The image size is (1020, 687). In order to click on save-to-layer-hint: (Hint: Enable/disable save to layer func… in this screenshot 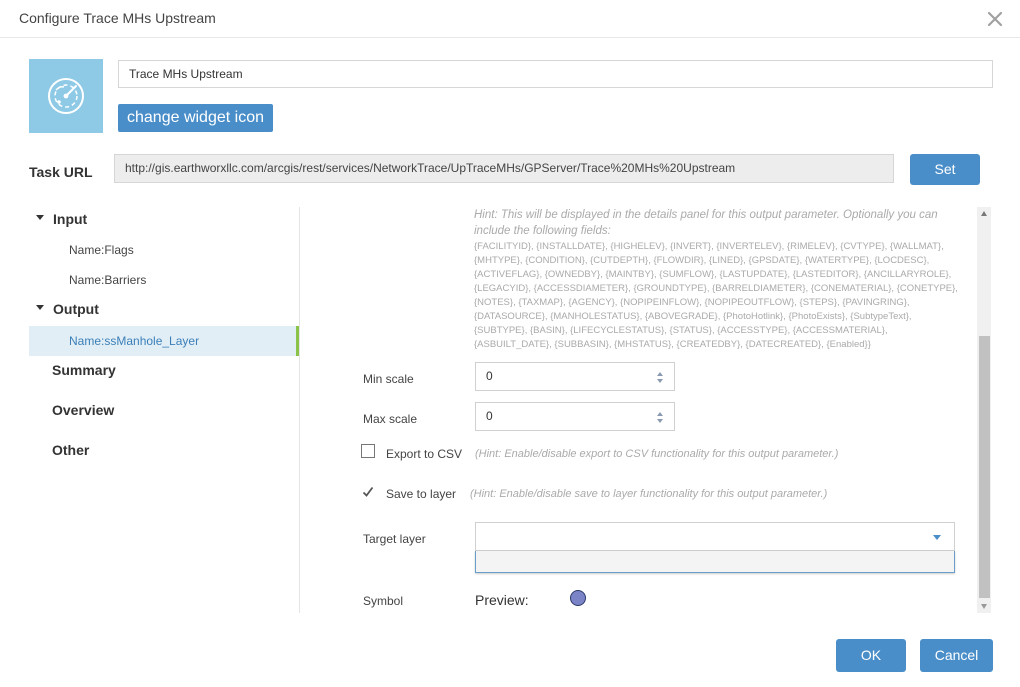, I will do `click(649, 494)`.